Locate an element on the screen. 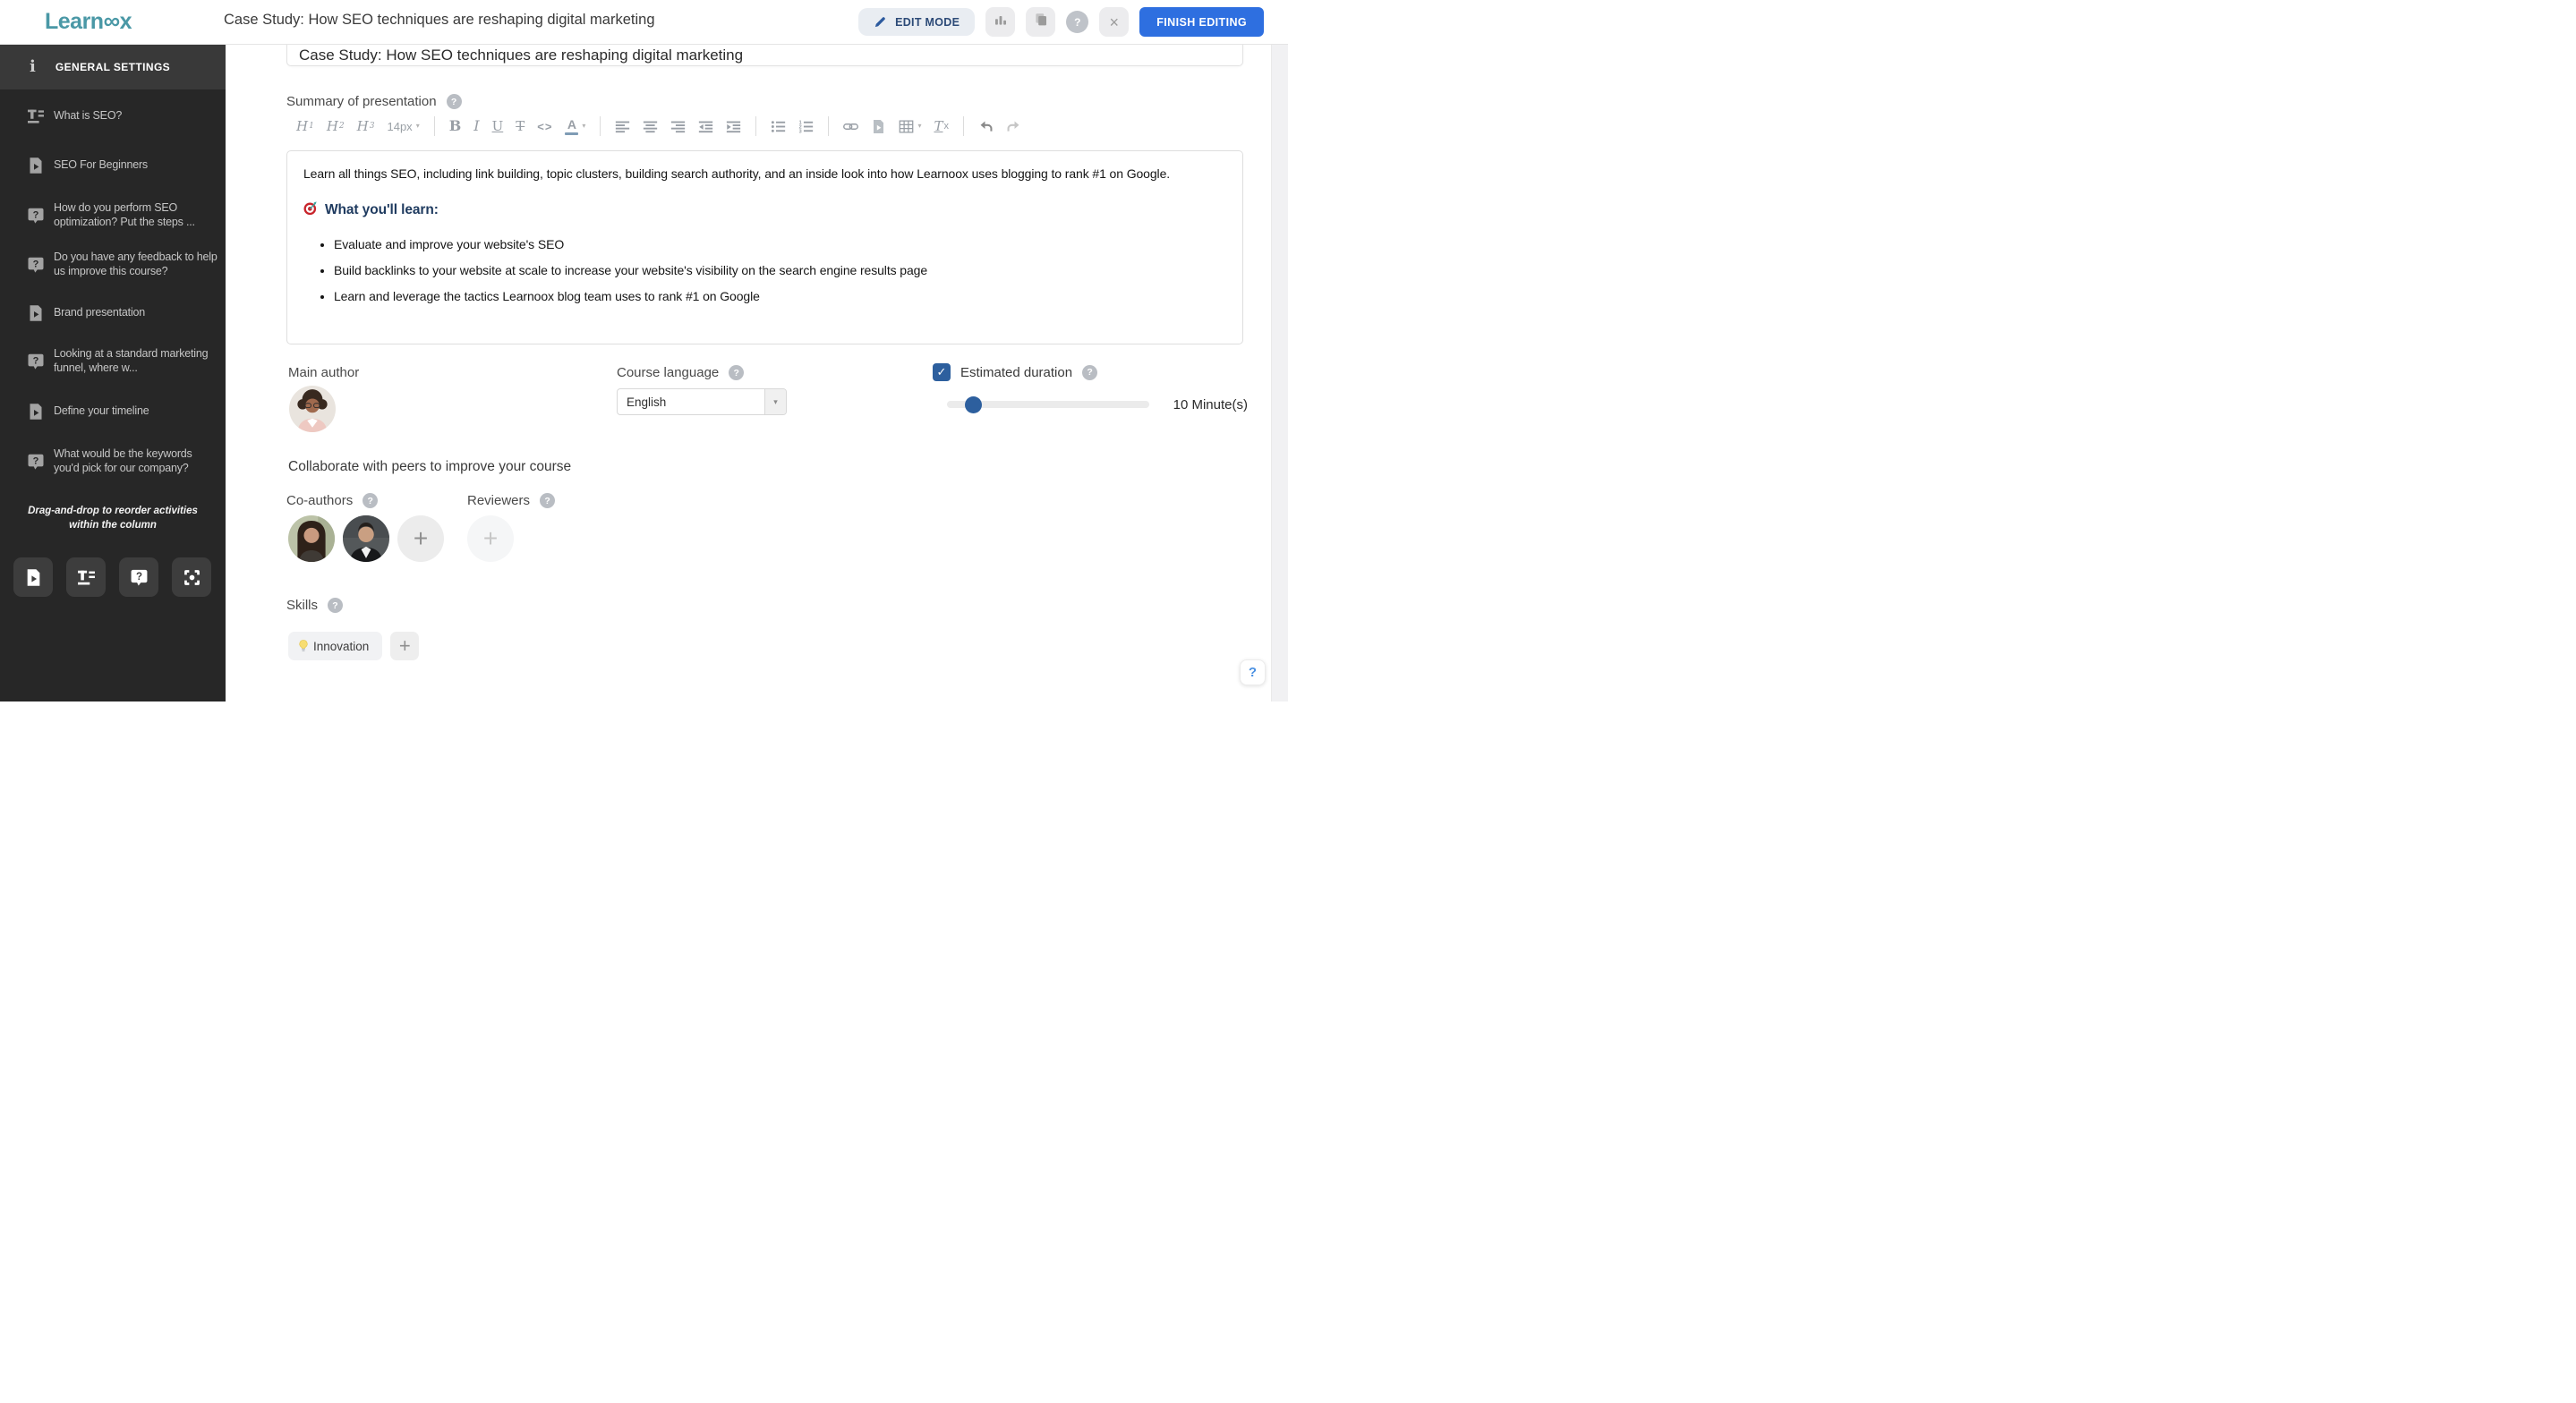  sidebar-activity-item: Brand presentation is located at coordinates (113, 313).